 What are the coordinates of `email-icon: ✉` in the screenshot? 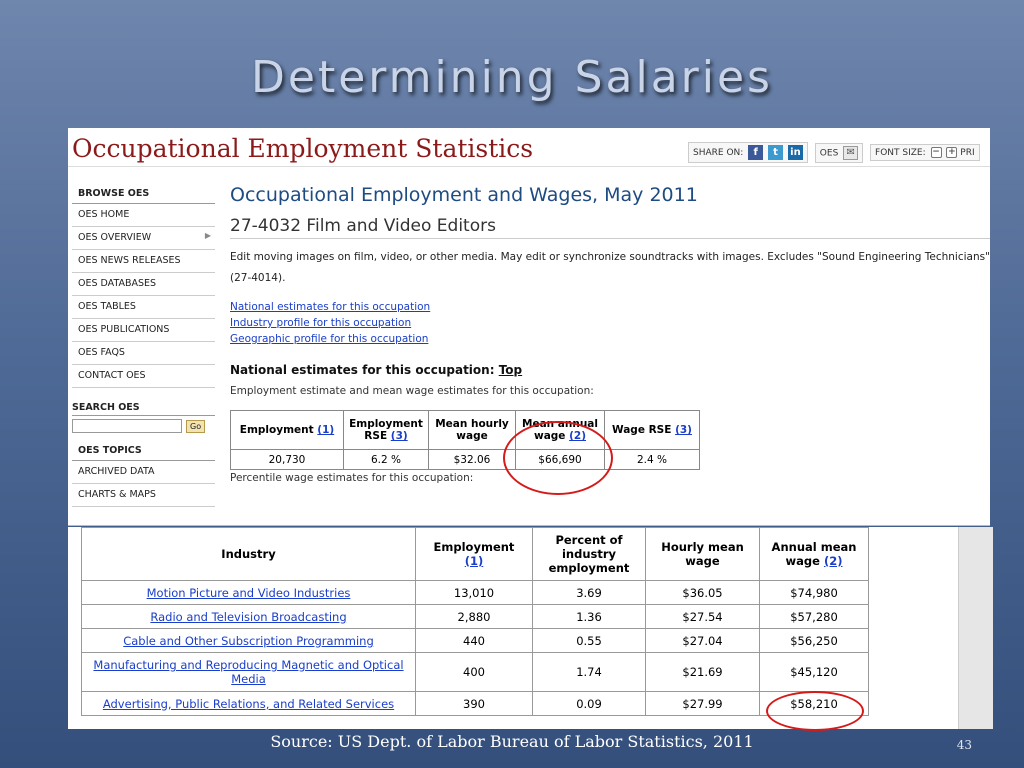 It's located at (851, 152).